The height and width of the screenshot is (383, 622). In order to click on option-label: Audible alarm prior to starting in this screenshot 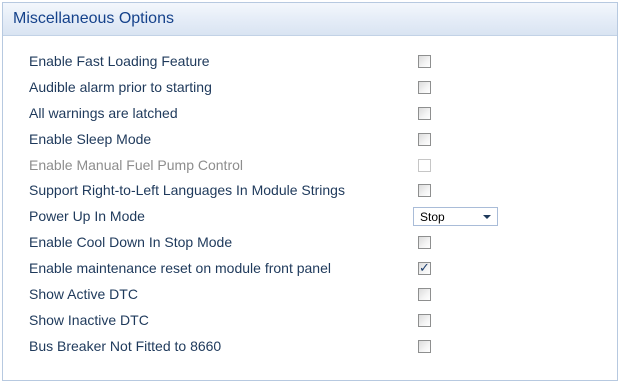, I will do `click(120, 86)`.